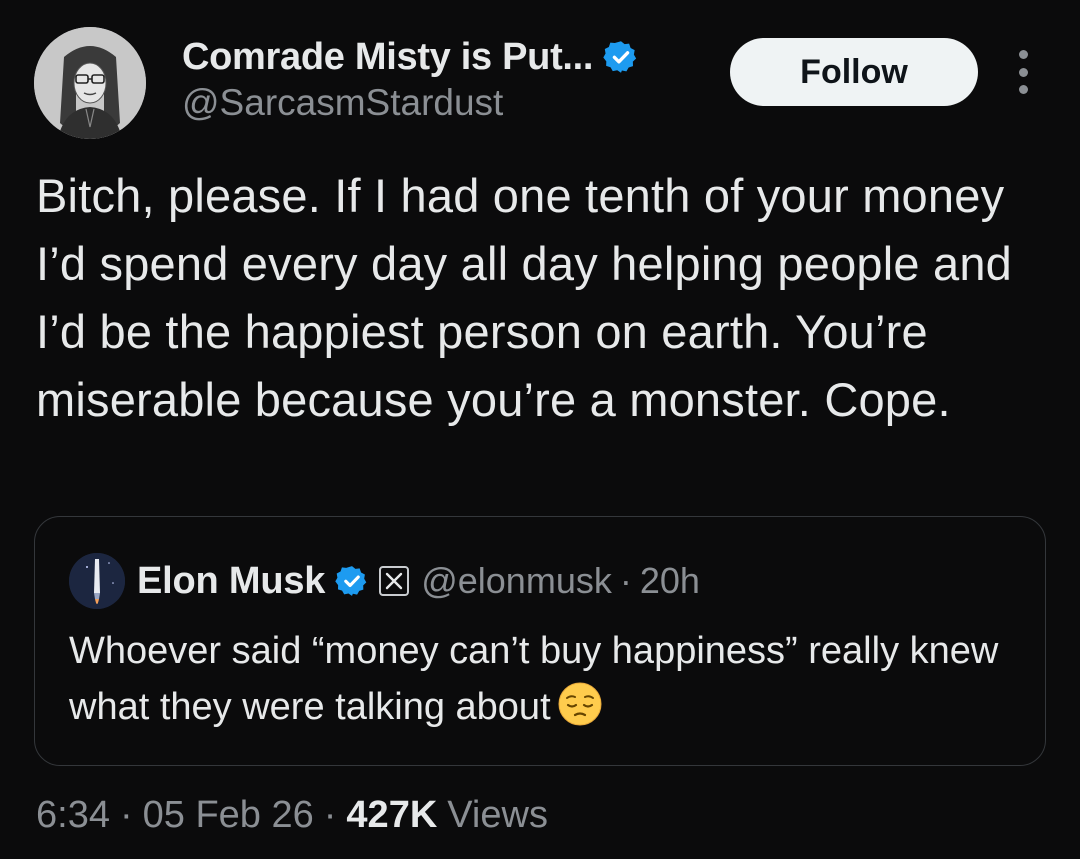 The height and width of the screenshot is (859, 1080). I want to click on quoted-author-avatar, so click(97, 581).